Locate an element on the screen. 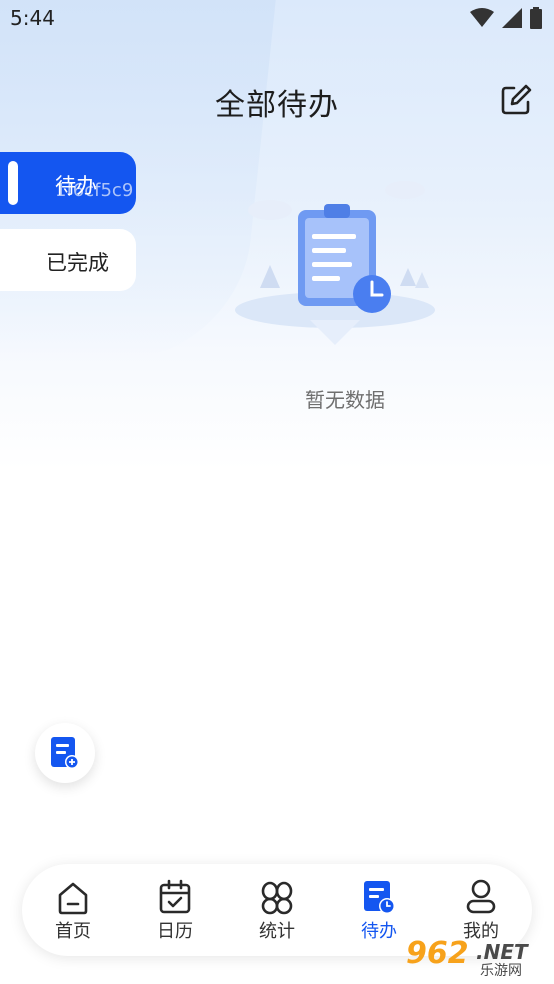 Image resolution: width=554 pixels, height=984 pixels. nav-calendar: 日历 is located at coordinates (175, 910).